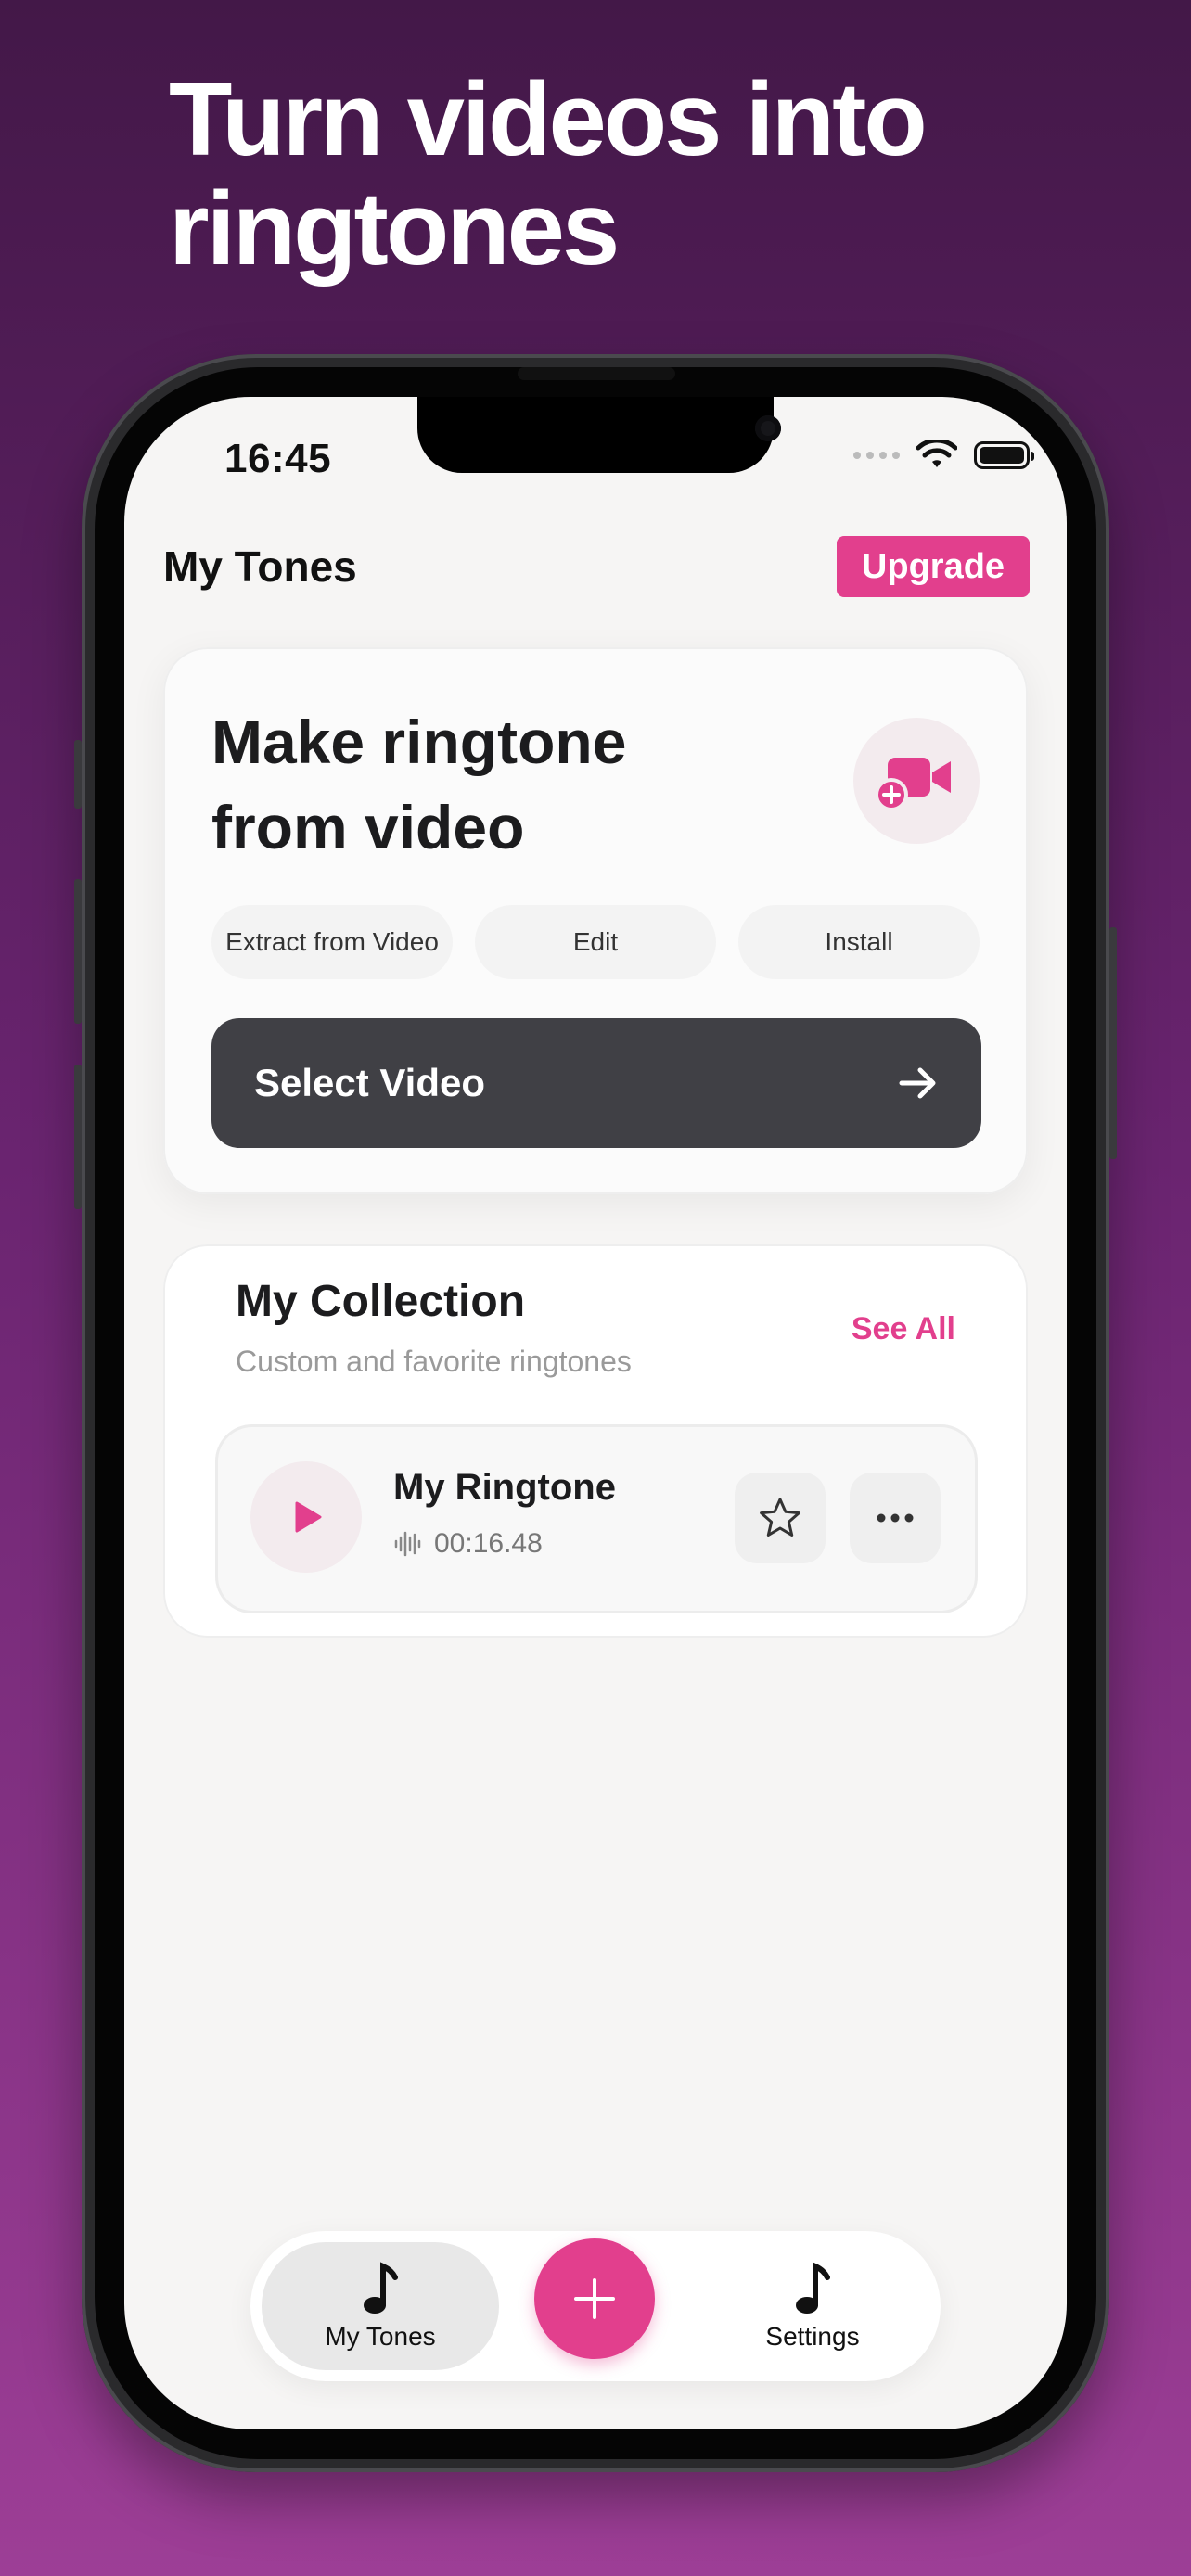  What do you see at coordinates (78, 774) in the screenshot?
I see `mute-switch` at bounding box center [78, 774].